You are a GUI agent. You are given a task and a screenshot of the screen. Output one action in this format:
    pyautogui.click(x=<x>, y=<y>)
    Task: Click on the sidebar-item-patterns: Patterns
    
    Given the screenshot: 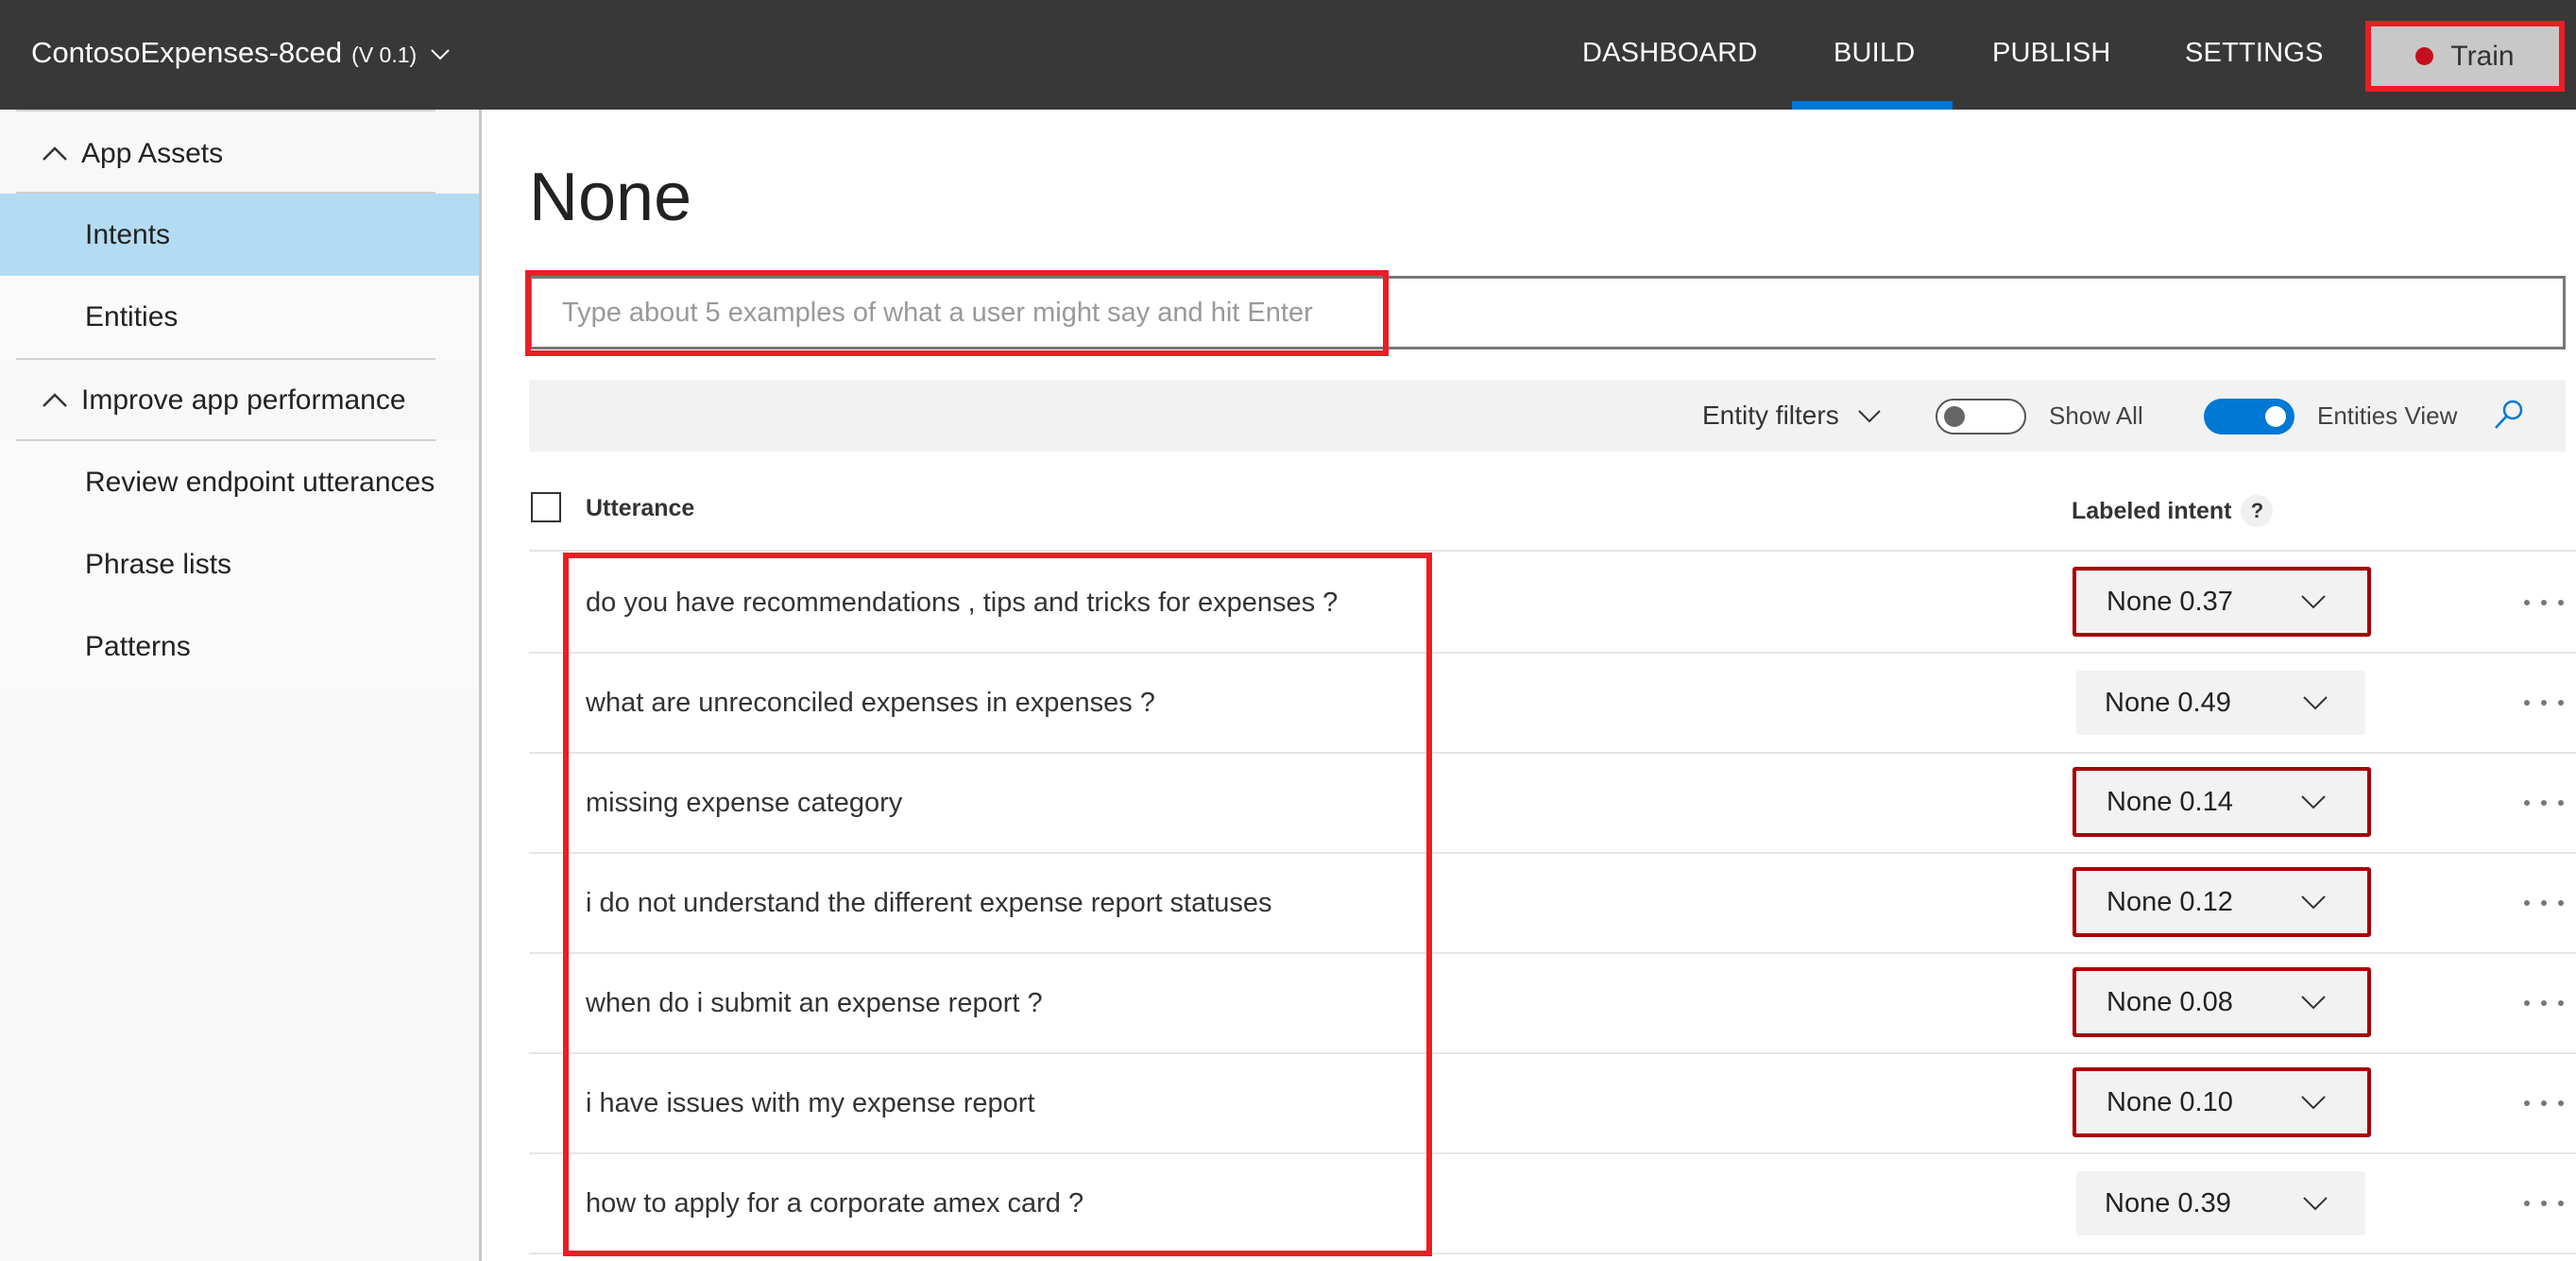 What is the action you would take?
    pyautogui.click(x=240, y=646)
    